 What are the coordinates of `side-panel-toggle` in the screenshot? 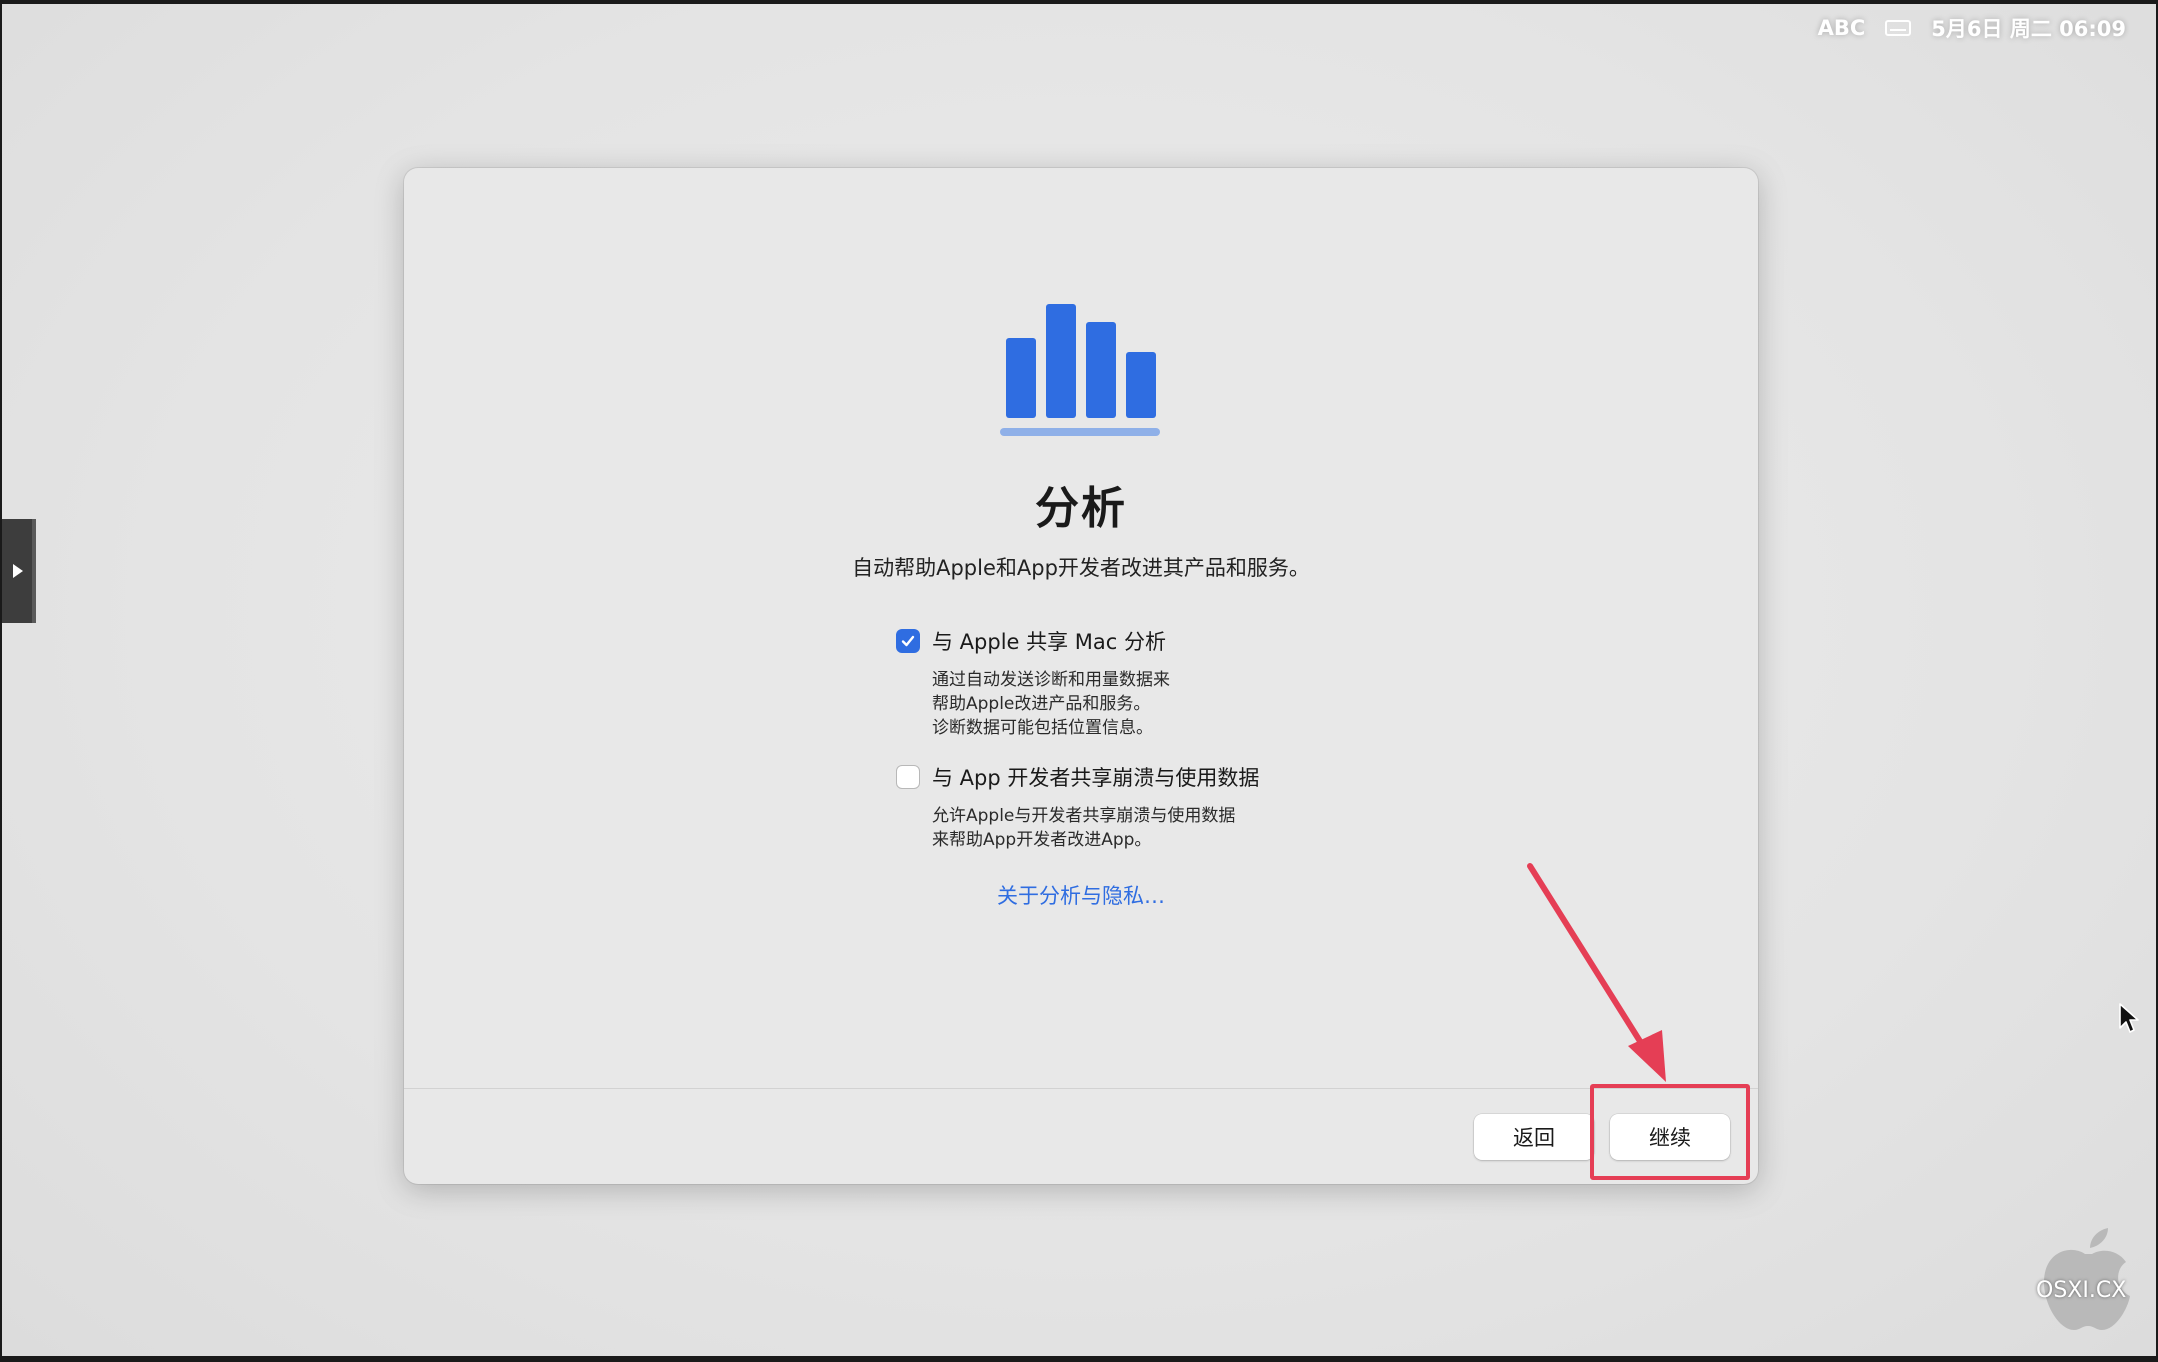 It's located at (19, 571).